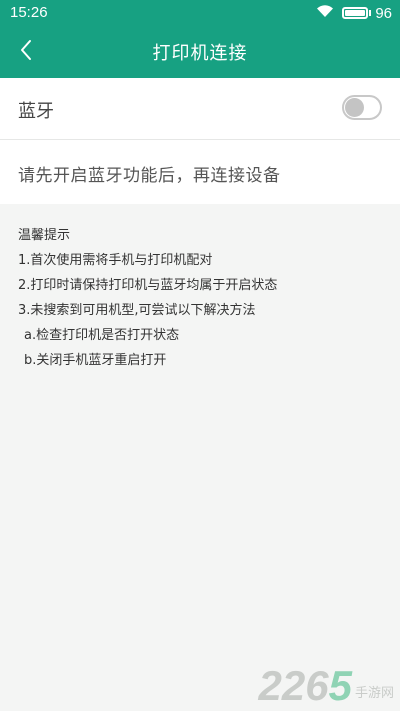 The image size is (400, 711). What do you see at coordinates (95, 360) in the screenshot?
I see `tip-sub-item: b.关闭手机蓝牙重启打开` at bounding box center [95, 360].